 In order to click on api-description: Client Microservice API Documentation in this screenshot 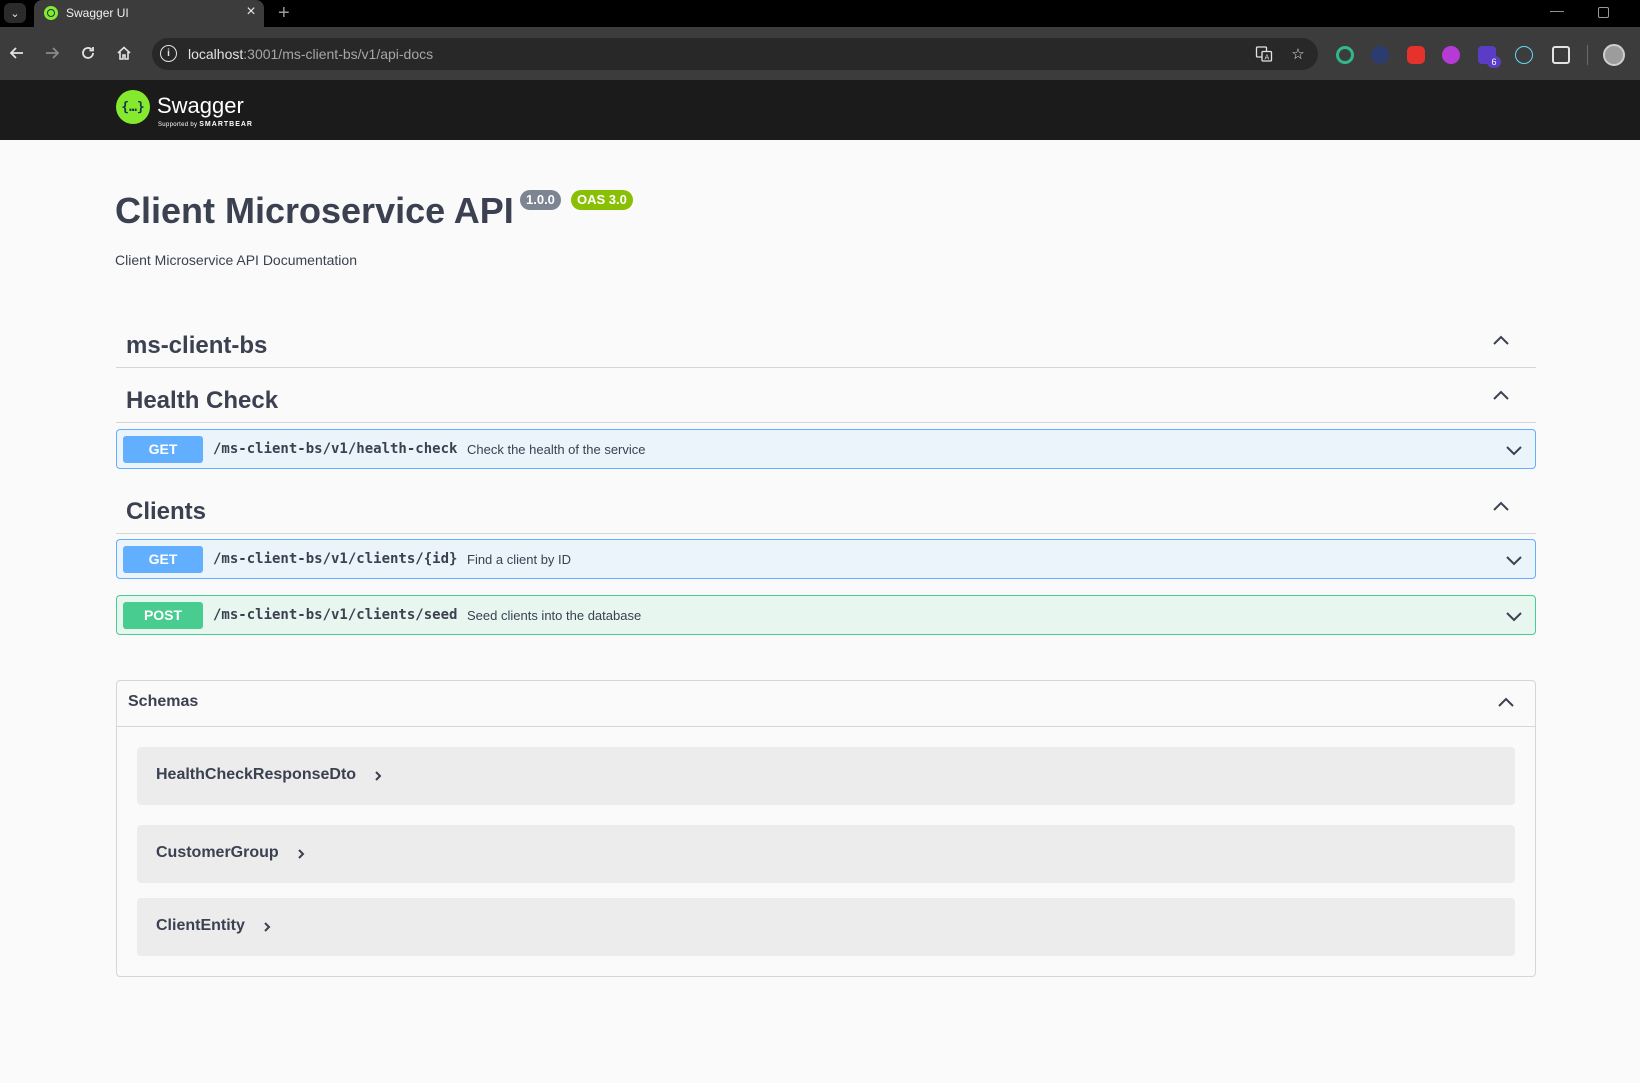, I will do `click(236, 260)`.